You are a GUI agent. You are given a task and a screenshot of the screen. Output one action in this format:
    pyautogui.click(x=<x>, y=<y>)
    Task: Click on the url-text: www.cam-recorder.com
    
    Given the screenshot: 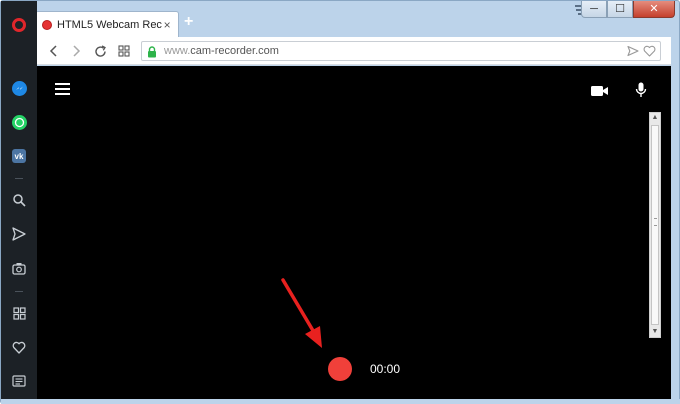 What is the action you would take?
    pyautogui.click(x=221, y=51)
    